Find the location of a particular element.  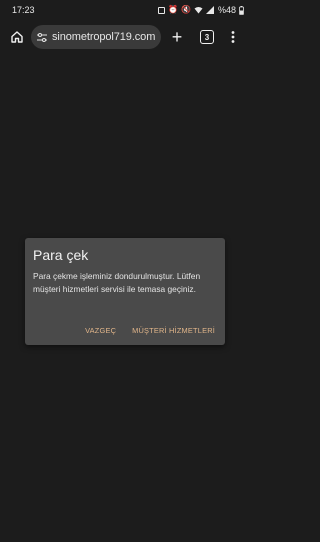

tune-icon is located at coordinates (42, 37).